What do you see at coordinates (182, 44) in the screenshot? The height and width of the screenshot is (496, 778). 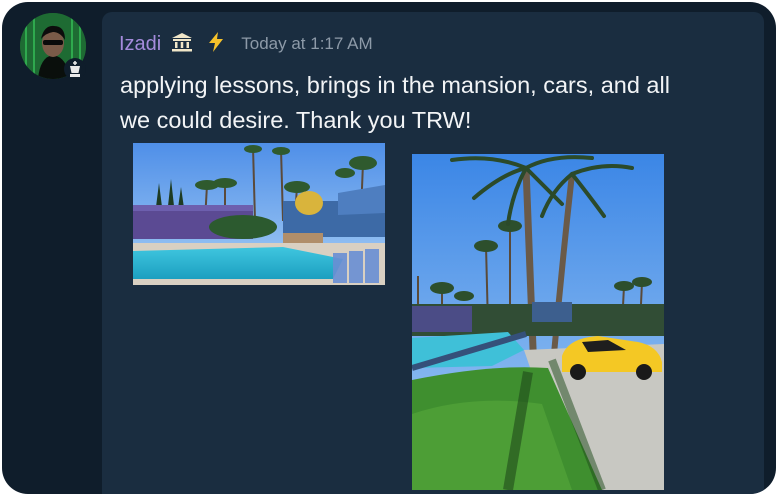 I see `bank-icon` at bounding box center [182, 44].